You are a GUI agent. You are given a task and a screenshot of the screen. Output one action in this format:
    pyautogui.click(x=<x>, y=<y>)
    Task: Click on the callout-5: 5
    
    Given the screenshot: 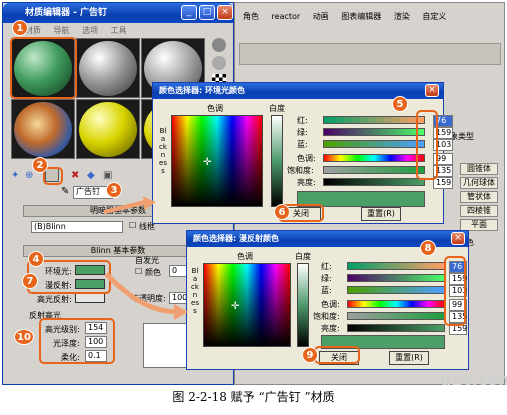 What is the action you would take?
    pyautogui.click(x=400, y=104)
    